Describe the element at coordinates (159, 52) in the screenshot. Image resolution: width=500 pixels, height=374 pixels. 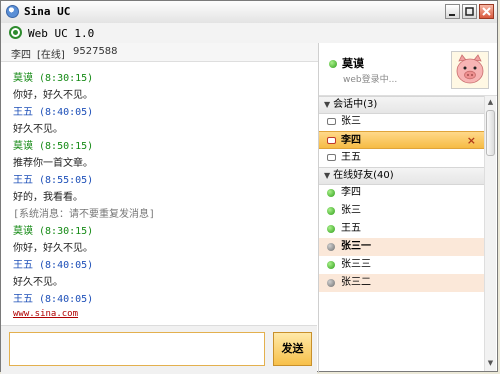
I see `chat-header: 李四 [在线] 9527588` at that location.